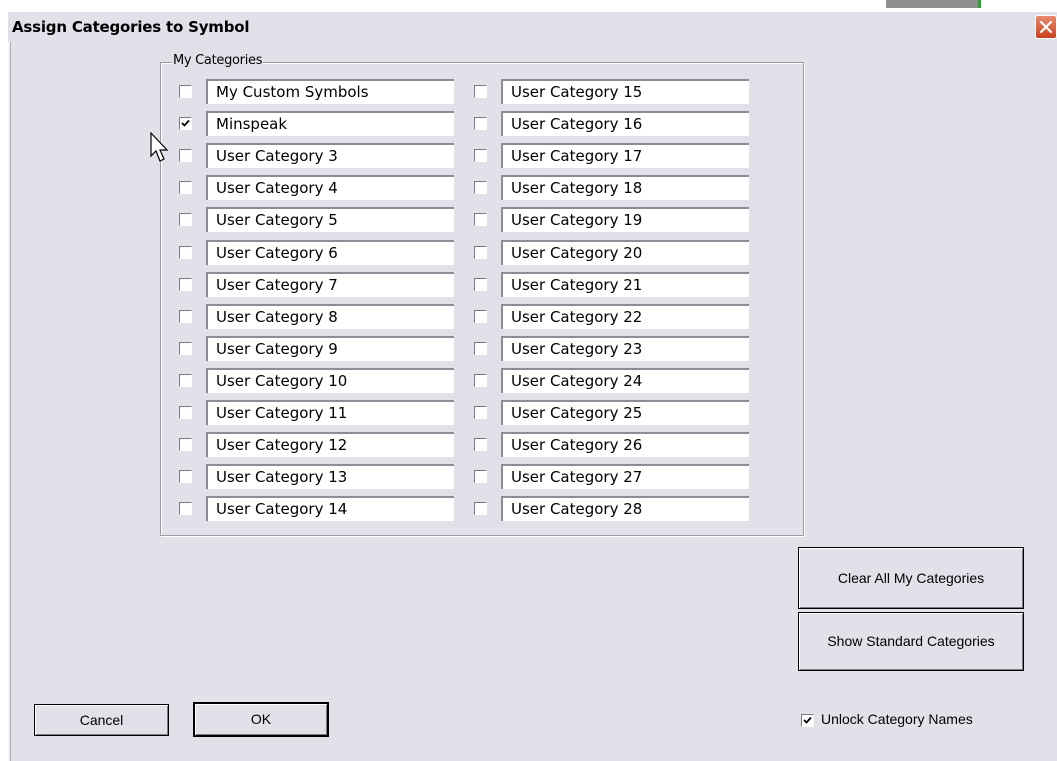  I want to click on unlock-category-names-checkbox, so click(807, 720).